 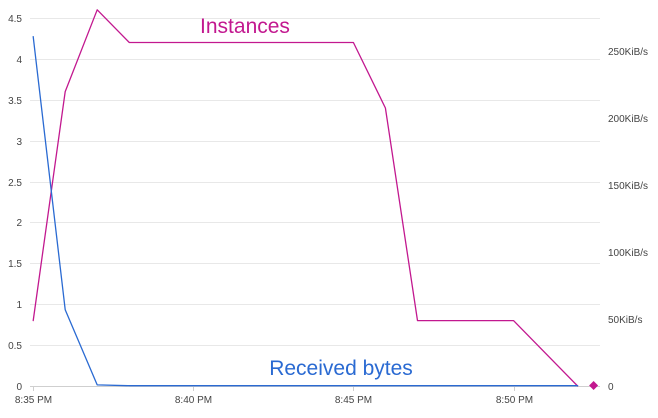 What do you see at coordinates (341, 368) in the screenshot?
I see `series-label-received-bytes: Received bytes` at bounding box center [341, 368].